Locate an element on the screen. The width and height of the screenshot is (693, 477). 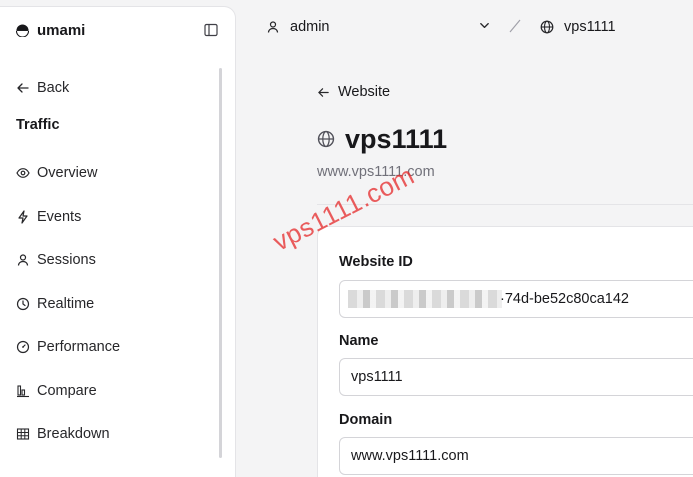
website-id-value: ·74d-be52c80ca142 is located at coordinates (564, 299).